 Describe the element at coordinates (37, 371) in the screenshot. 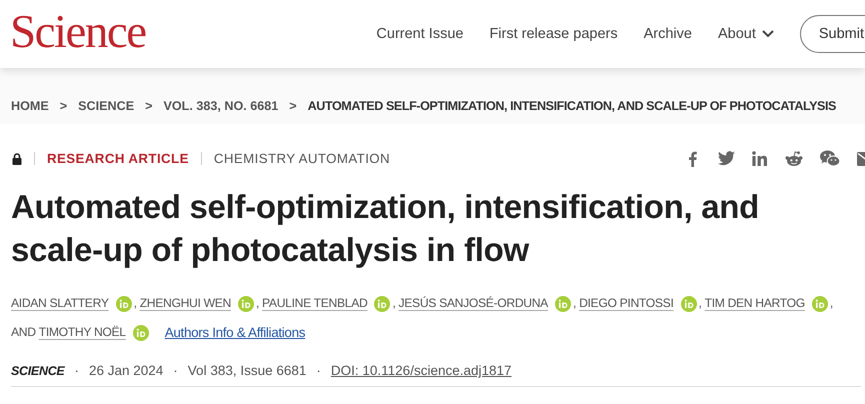

I see `journal-name: SCIENCE` at that location.